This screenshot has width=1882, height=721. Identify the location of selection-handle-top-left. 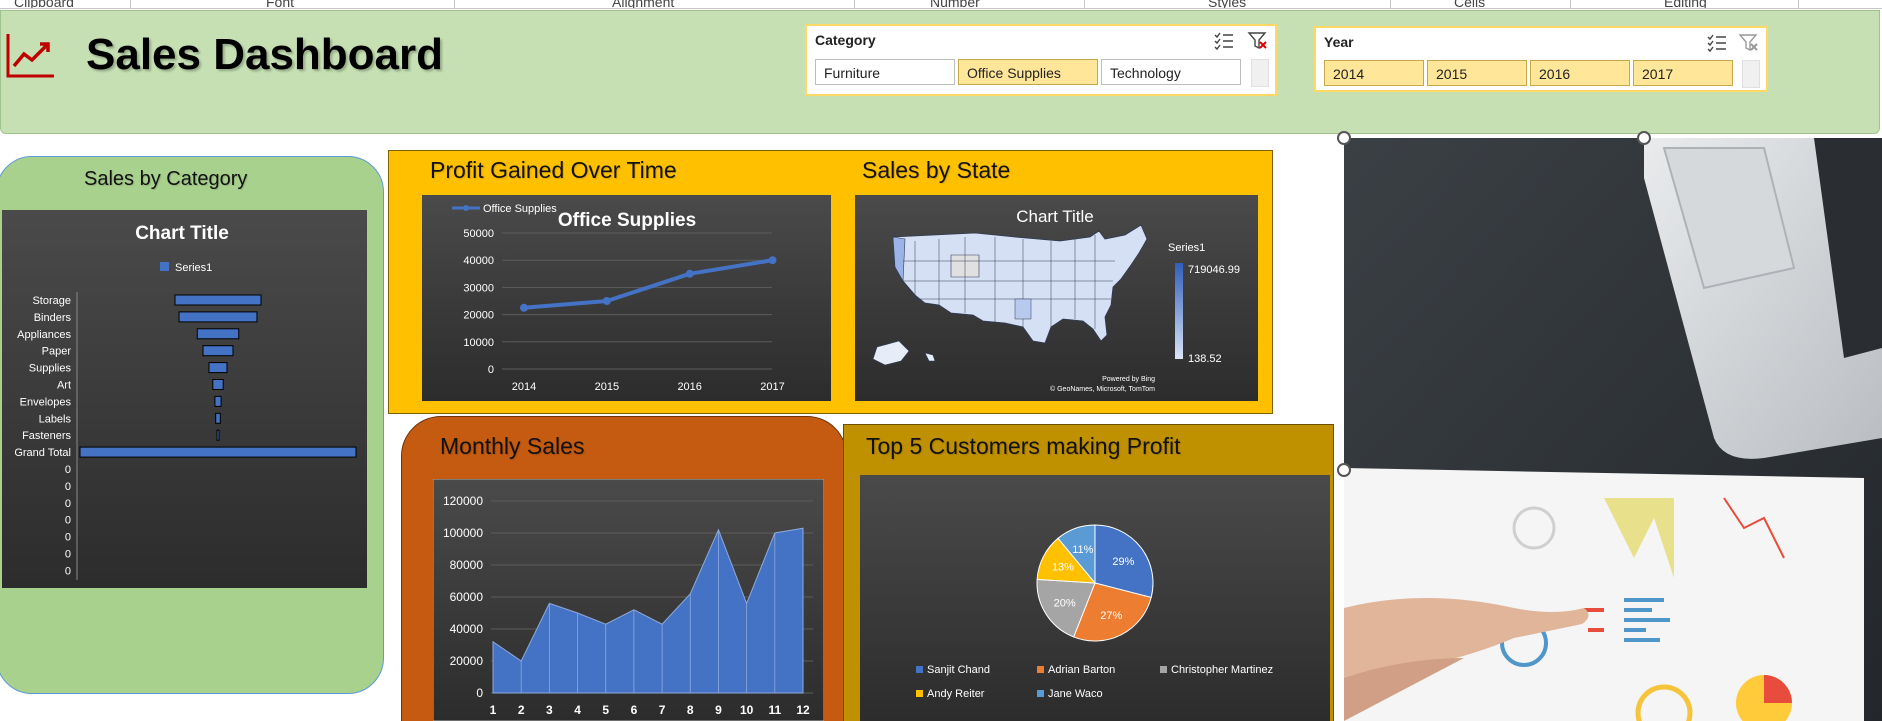
(1344, 138).